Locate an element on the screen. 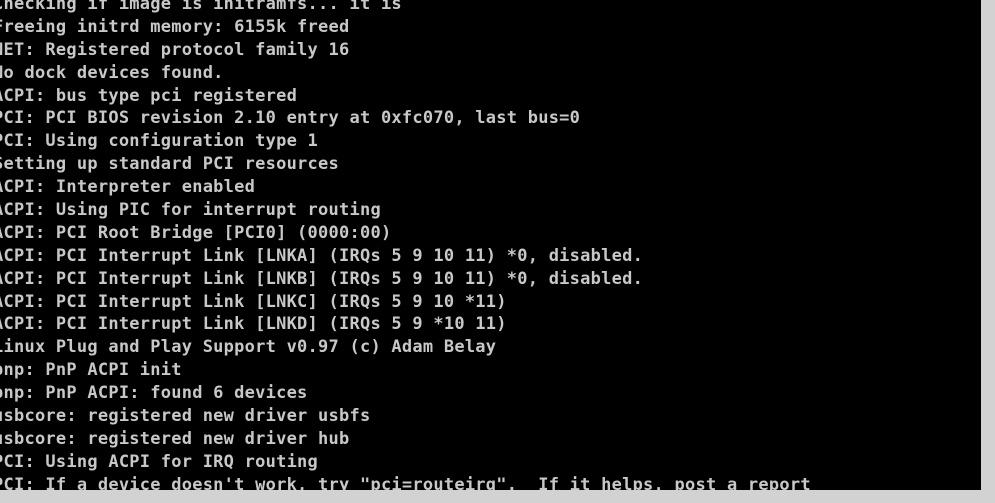 This screenshot has height=503, width=995. console-line: Checking if image is initramfs... it is is located at coordinates (201, 7).